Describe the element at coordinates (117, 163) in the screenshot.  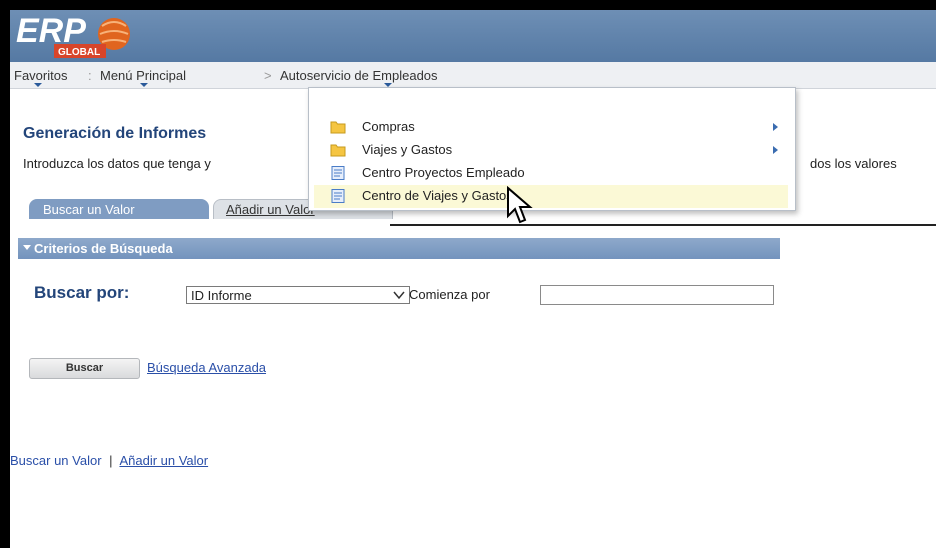
I see `instructions-left: Introduzca los datos que tenga y` at that location.